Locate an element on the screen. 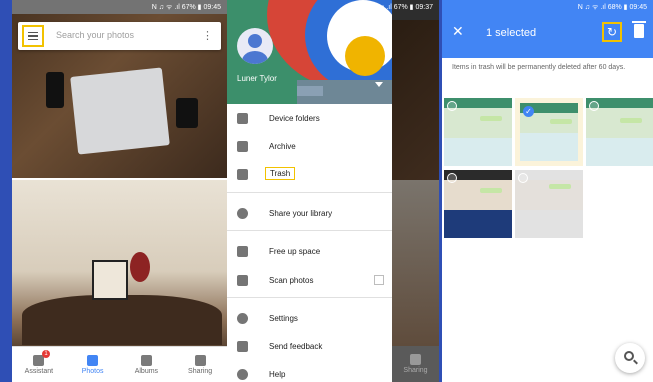 This screenshot has width=653, height=382. photo-living-room is located at coordinates (119, 263).